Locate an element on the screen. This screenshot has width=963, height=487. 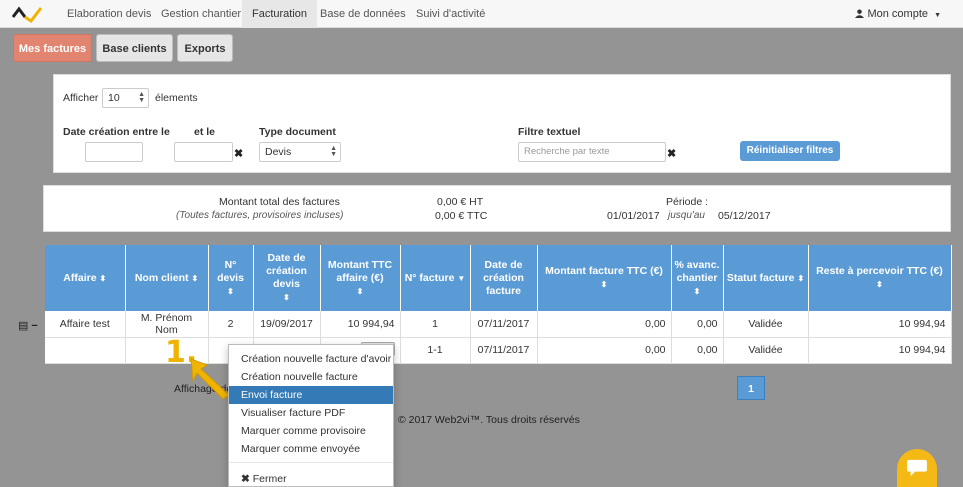
total-ttc: 0,00 € TTC is located at coordinates (461, 216).